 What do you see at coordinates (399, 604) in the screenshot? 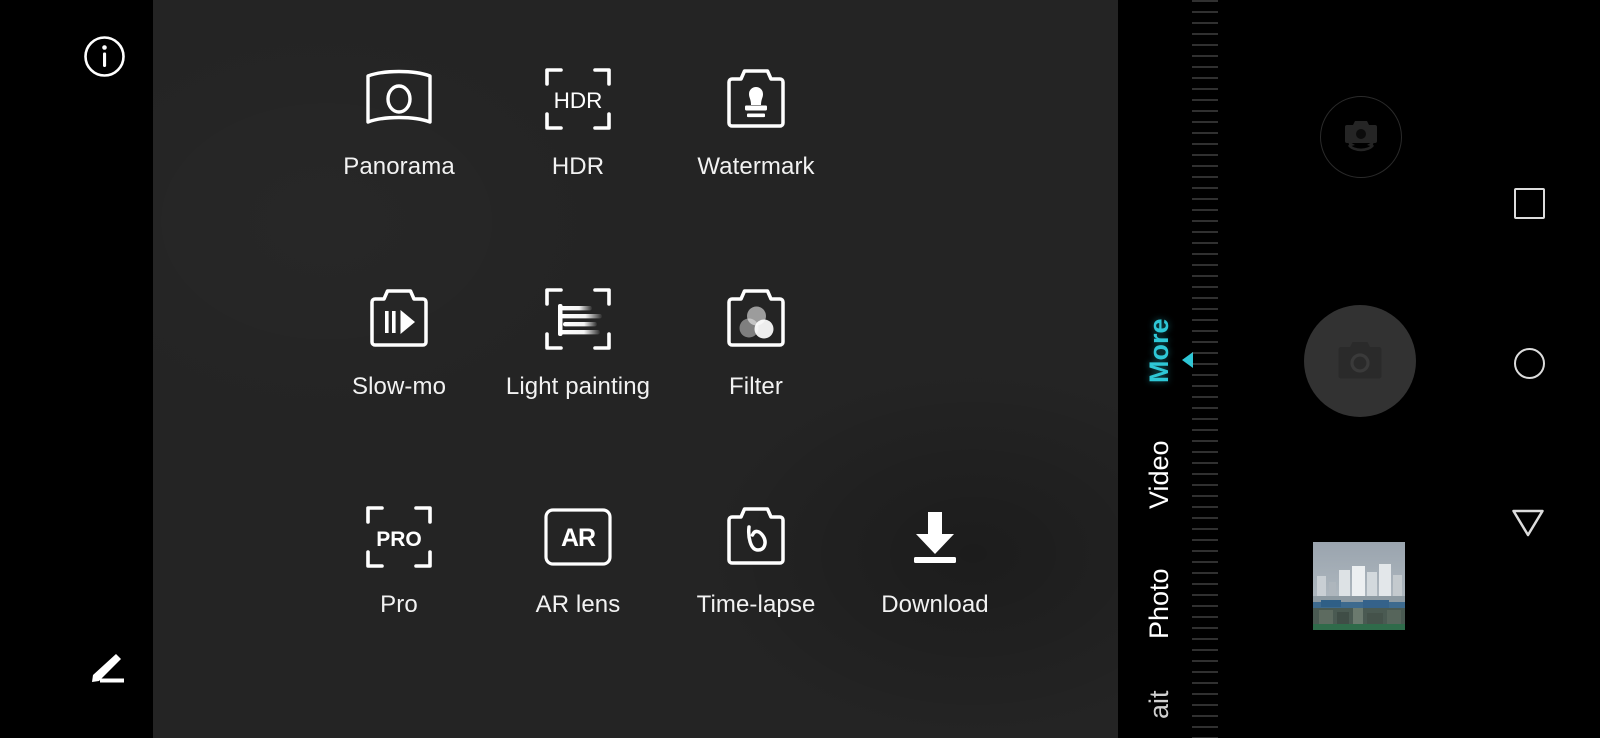
I see `mode-label: Pro` at bounding box center [399, 604].